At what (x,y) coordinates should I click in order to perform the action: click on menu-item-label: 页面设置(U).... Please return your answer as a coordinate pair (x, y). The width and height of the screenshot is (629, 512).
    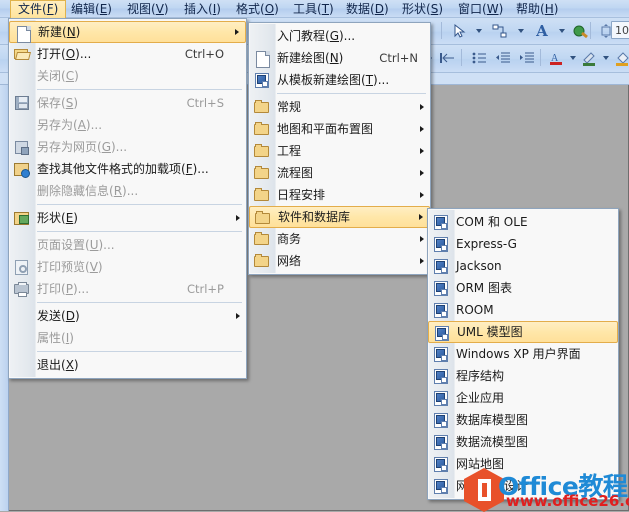
    Looking at the image, I should click on (76, 245).